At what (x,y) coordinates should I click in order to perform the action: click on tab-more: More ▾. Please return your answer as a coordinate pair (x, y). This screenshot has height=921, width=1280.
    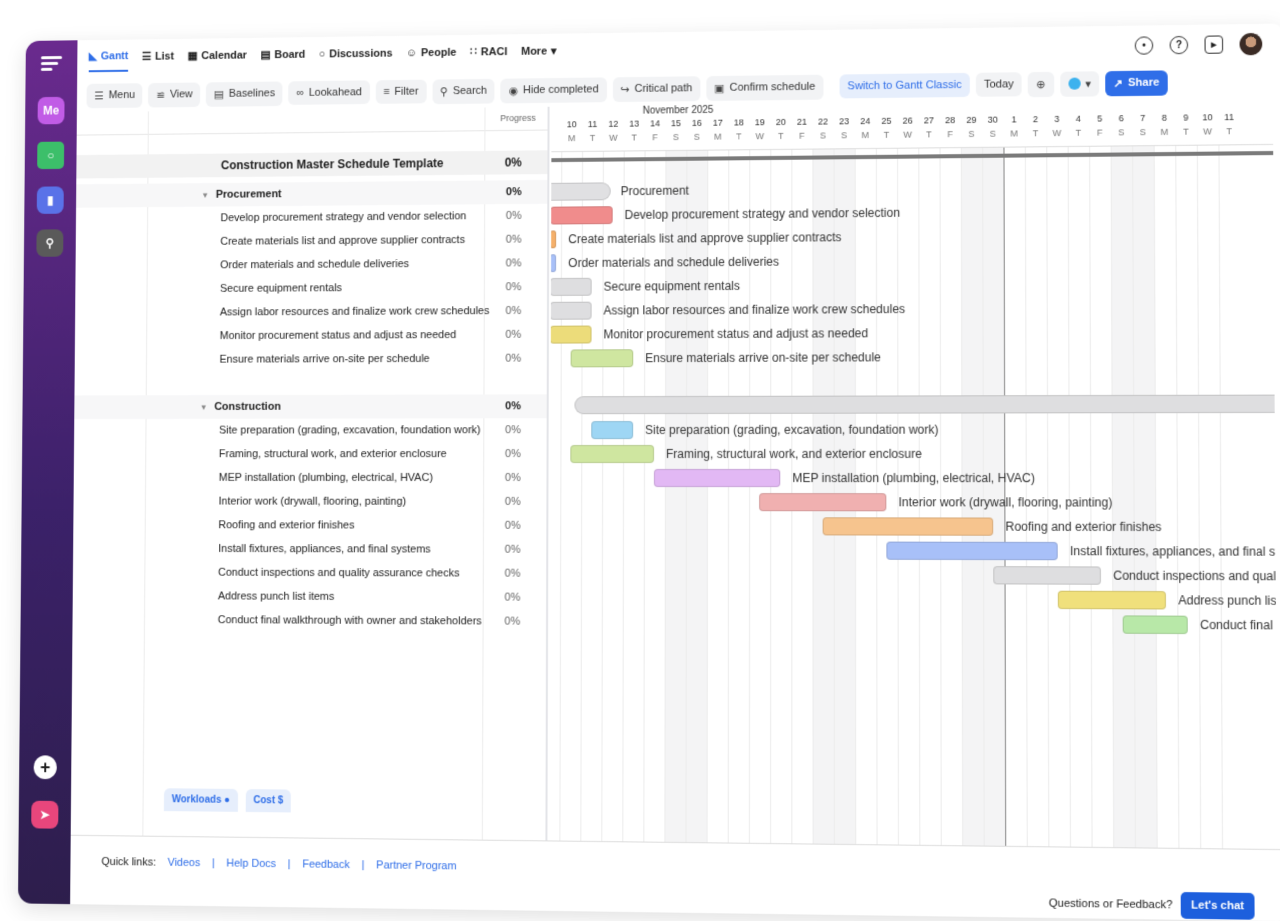
    Looking at the image, I should click on (538, 54).